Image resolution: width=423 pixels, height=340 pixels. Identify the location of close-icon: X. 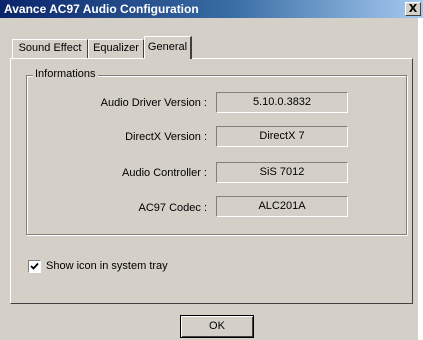
(413, 8).